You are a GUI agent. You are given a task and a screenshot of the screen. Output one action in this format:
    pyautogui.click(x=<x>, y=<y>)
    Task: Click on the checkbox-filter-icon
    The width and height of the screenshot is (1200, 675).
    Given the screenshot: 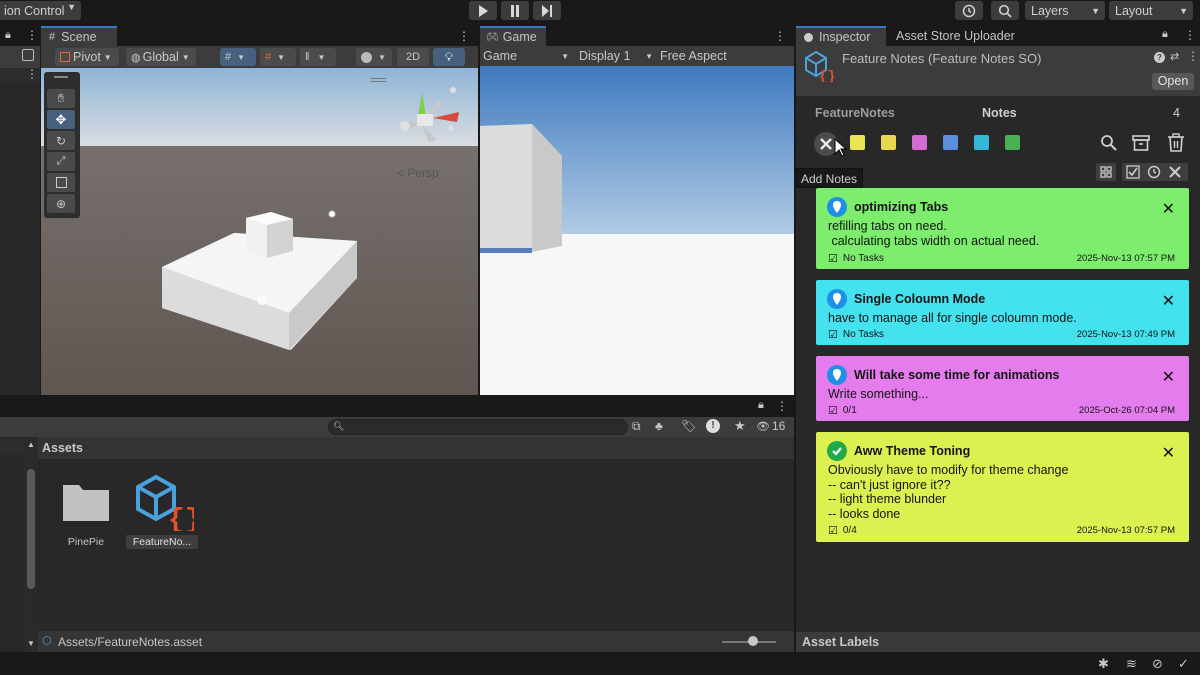 What is the action you would take?
    pyautogui.click(x=1133, y=172)
    